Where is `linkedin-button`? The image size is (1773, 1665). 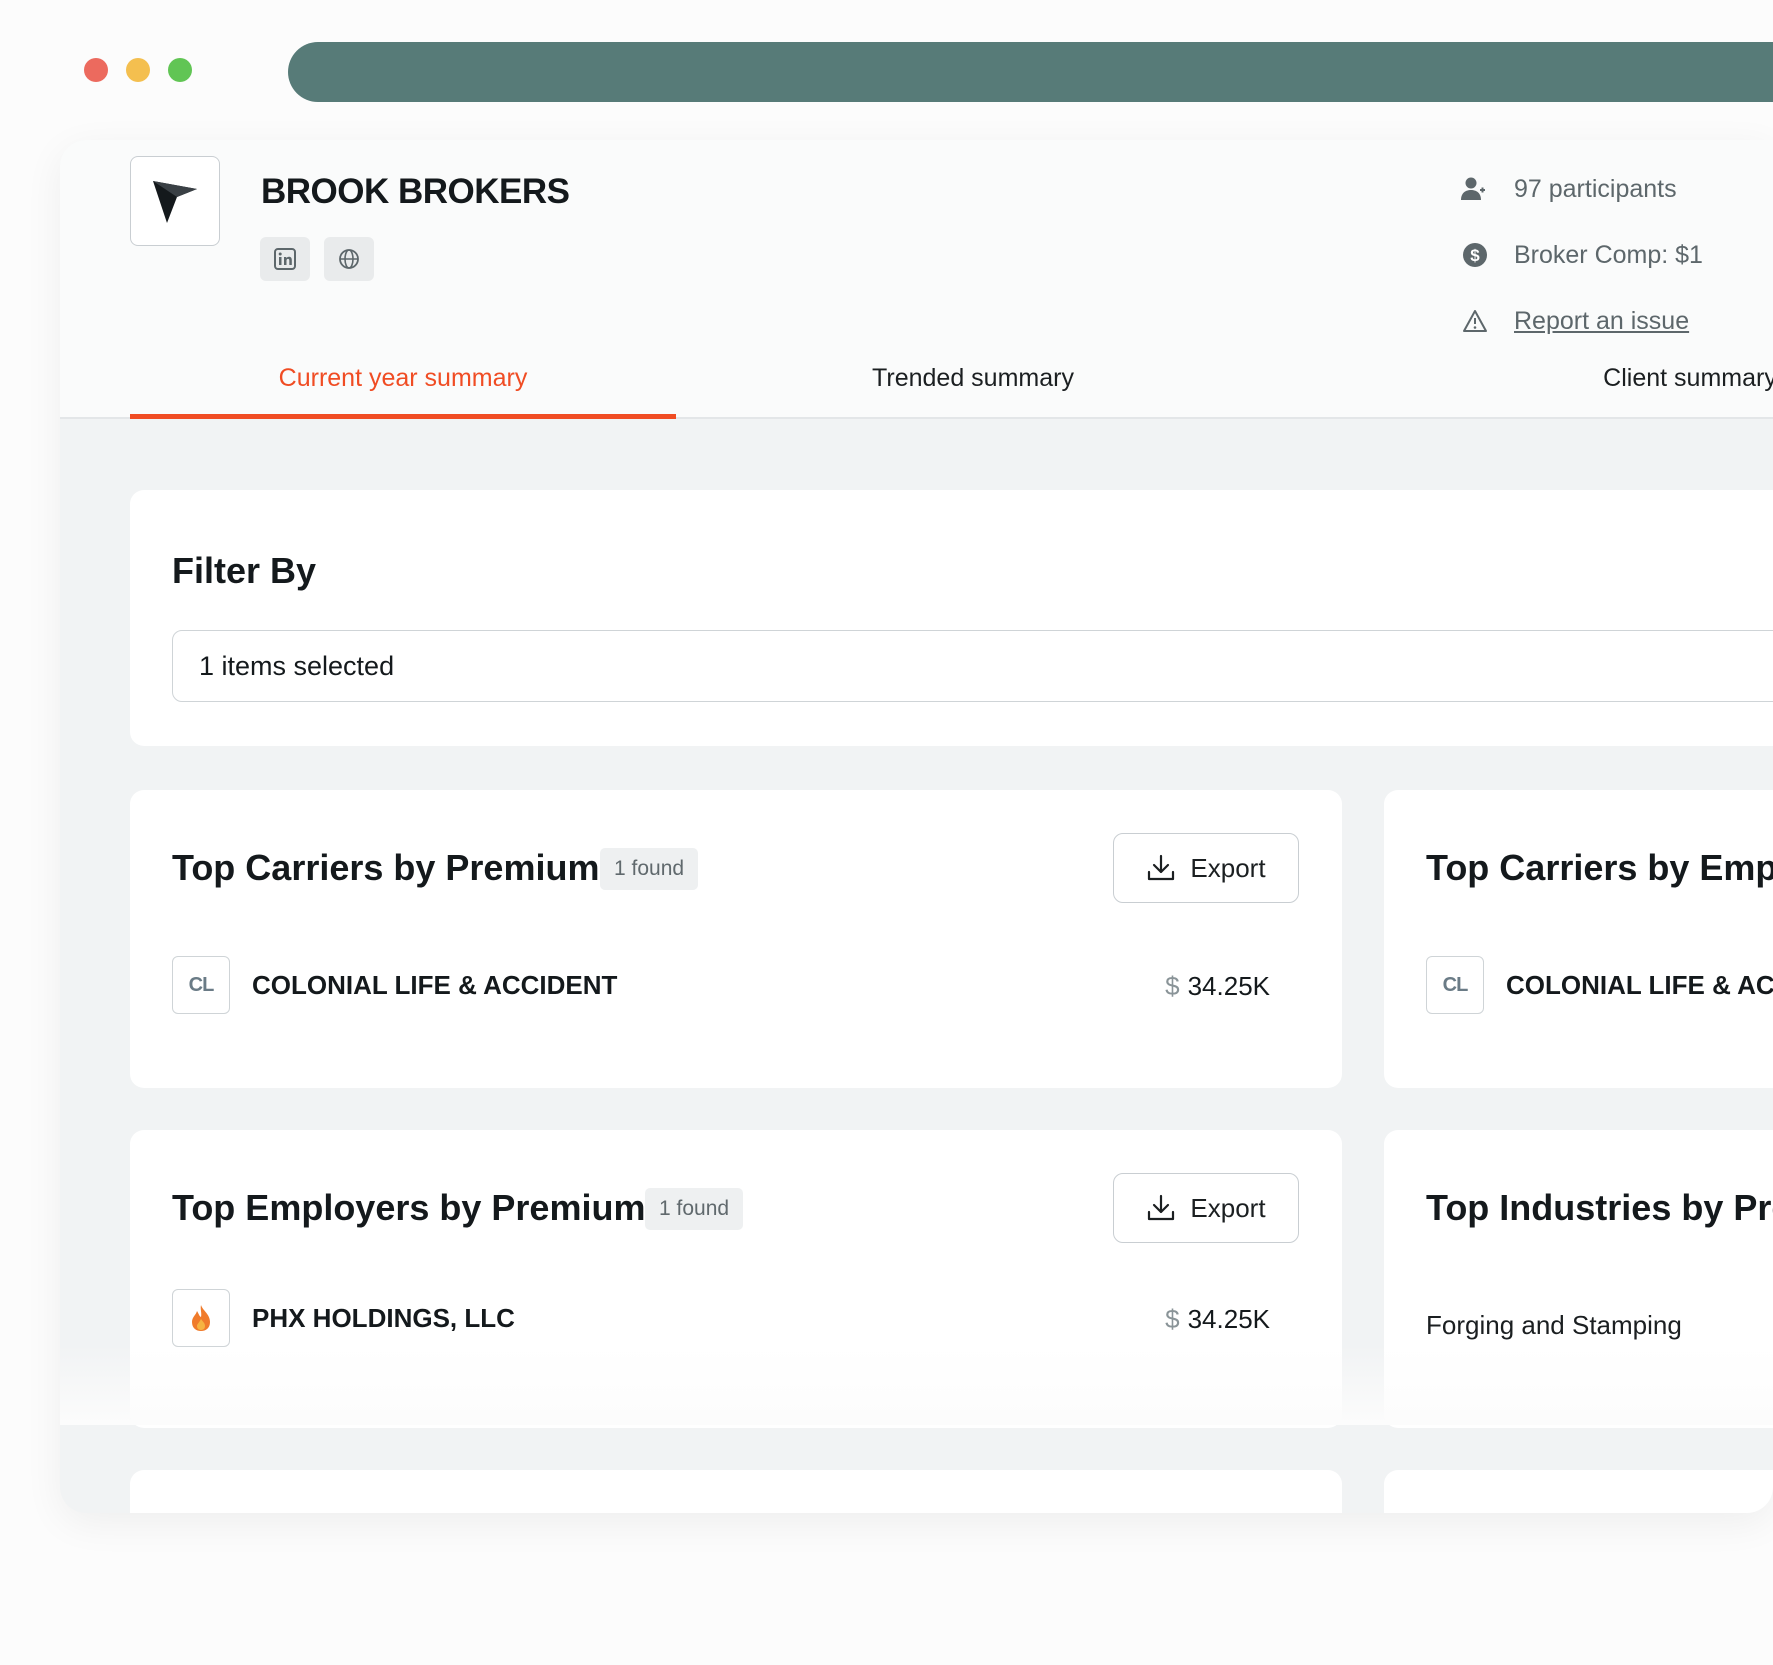
linkedin-button is located at coordinates (285, 259).